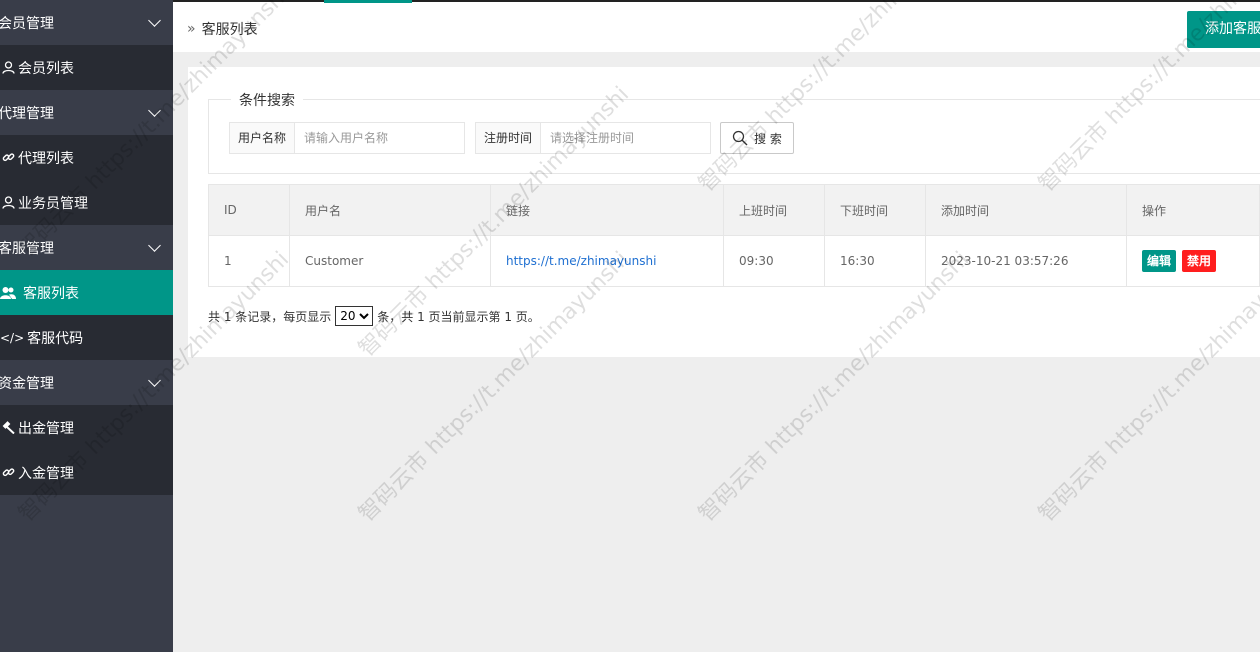 This screenshot has height=652, width=1260. What do you see at coordinates (86, 247) in the screenshot?
I see `nav-group-service: 客服管理` at bounding box center [86, 247].